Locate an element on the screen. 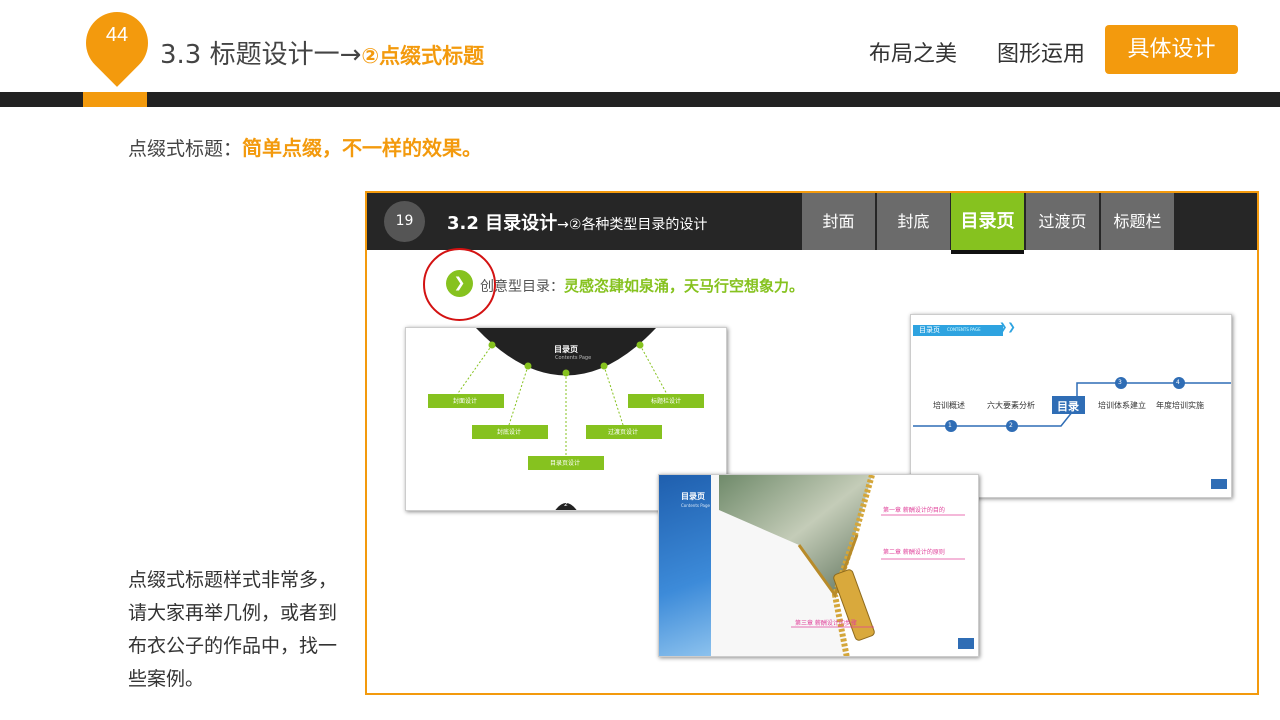 The height and width of the screenshot is (720, 1280). slide-lead-highlight: 灵感恣肆如泉涌，天马行空想象力。 is located at coordinates (684, 286).